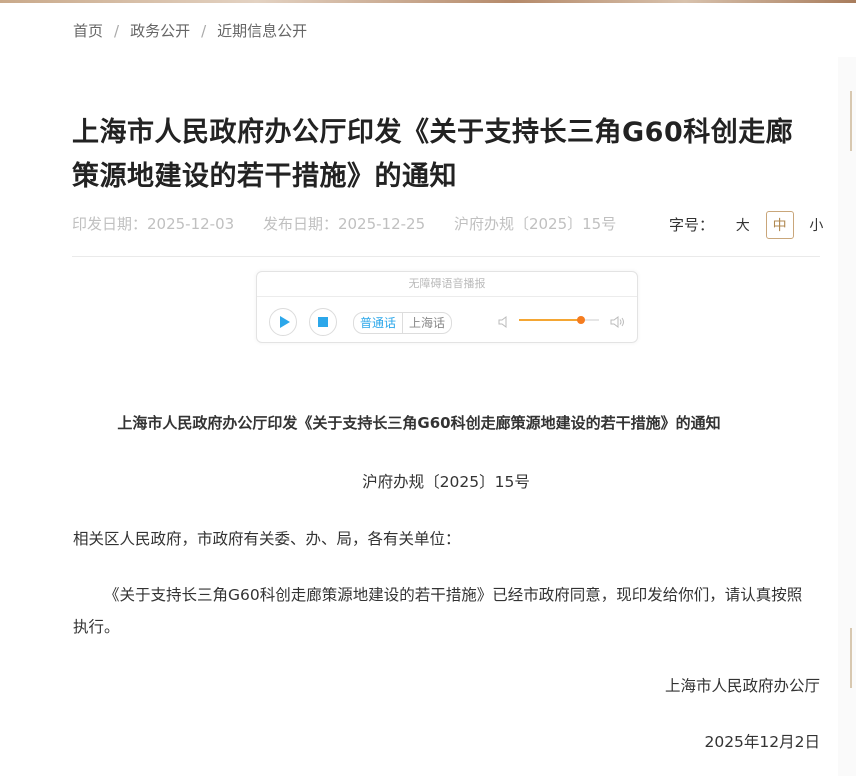 The image size is (856, 776). What do you see at coordinates (742, 686) in the screenshot?
I see `signature-organization: 上海市人民政府办公厅` at bounding box center [742, 686].